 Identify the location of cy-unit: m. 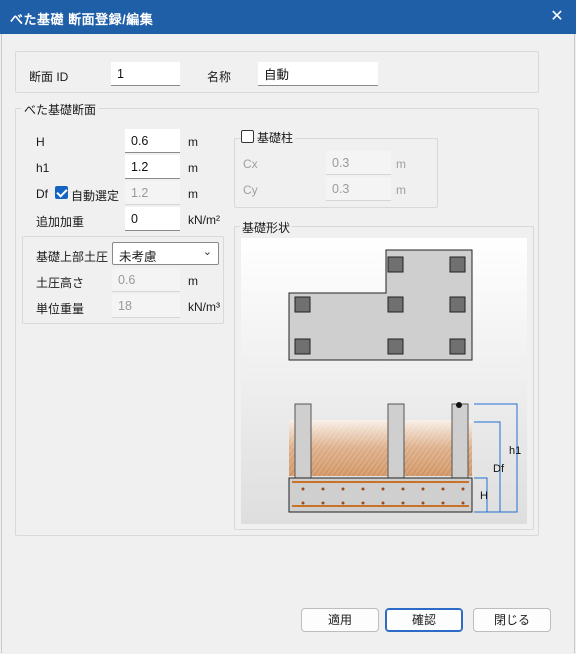
(401, 190).